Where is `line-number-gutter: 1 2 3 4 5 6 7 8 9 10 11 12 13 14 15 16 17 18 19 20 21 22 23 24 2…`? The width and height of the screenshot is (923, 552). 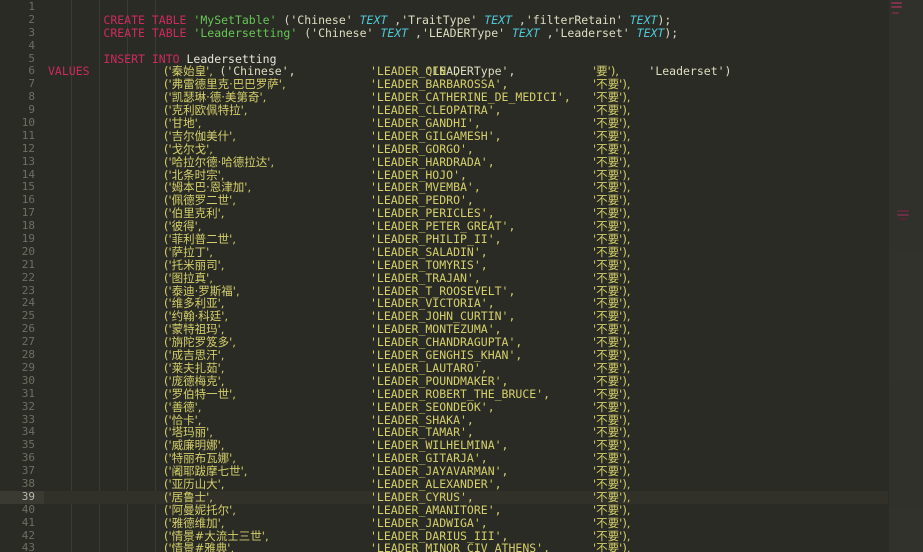 line-number-gutter: 1 2 3 4 5 6 7 8 9 10 11 12 13 14 15 16 17 18 19 20 21 22 23 24 2… is located at coordinates (22, 276).